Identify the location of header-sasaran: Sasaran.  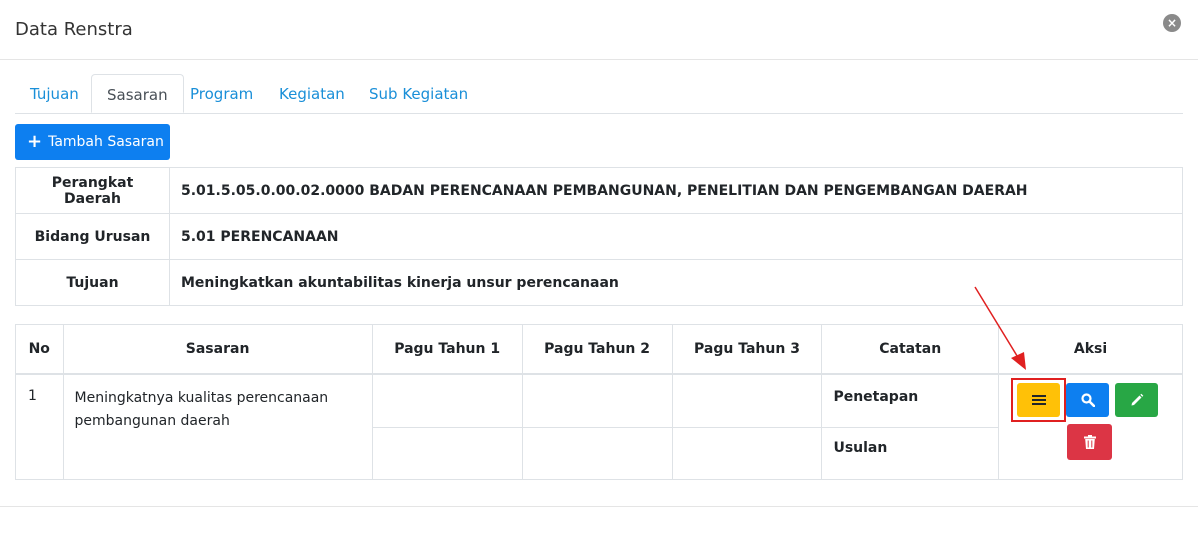
(217, 349).